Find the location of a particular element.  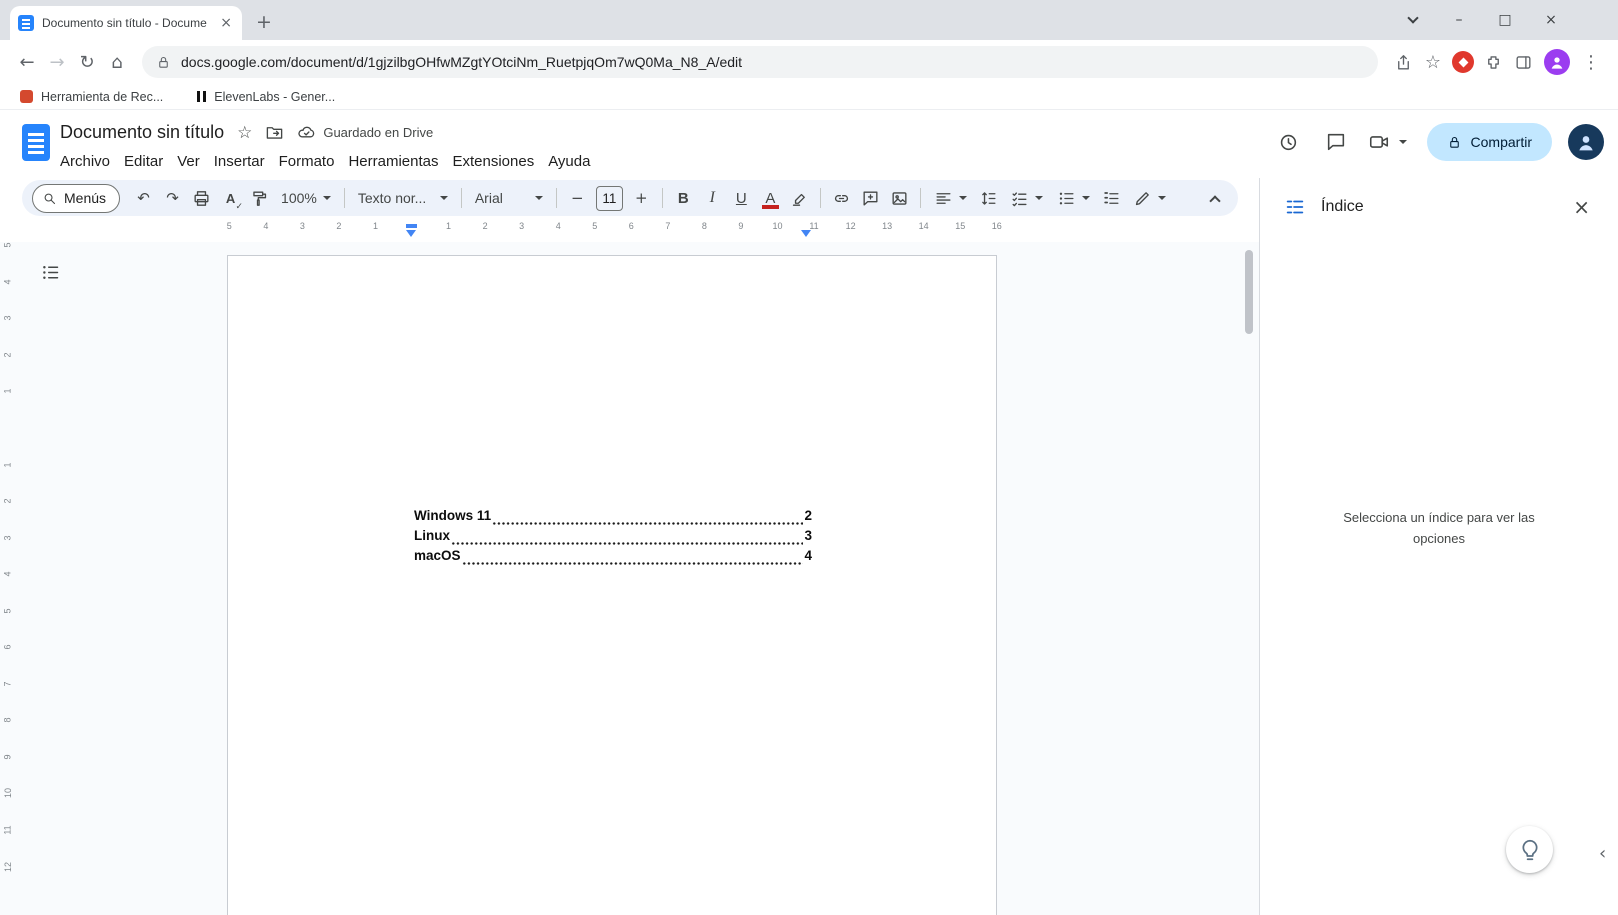

print-button is located at coordinates (201, 198).